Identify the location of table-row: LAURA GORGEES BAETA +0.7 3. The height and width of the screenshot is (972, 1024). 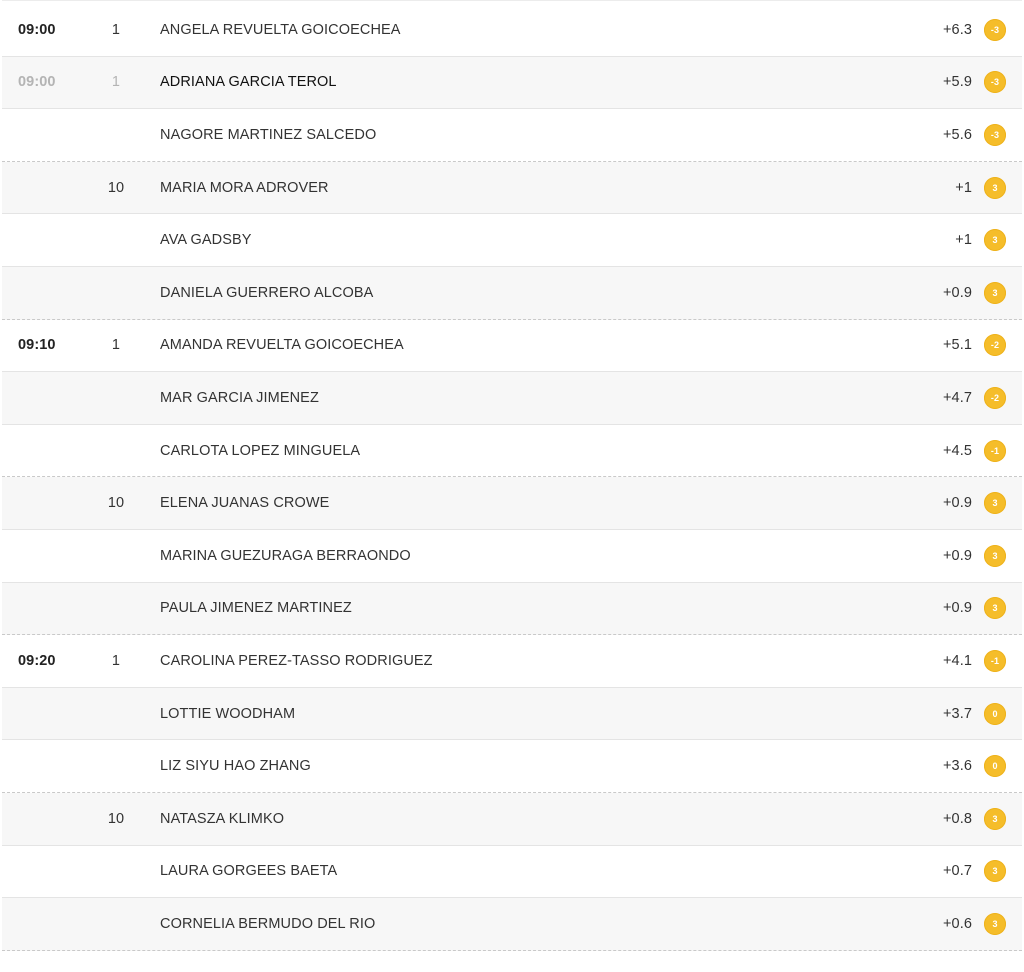
(512, 872).